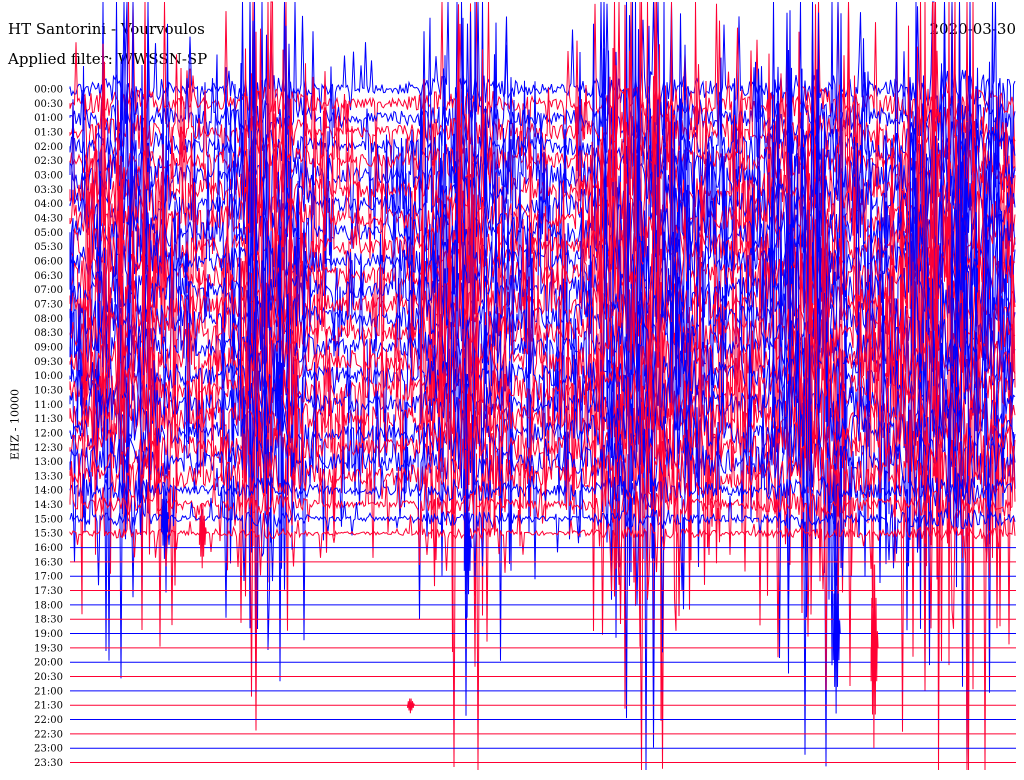  What do you see at coordinates (48, 763) in the screenshot?
I see `row-tick-label: 23:30` at bounding box center [48, 763].